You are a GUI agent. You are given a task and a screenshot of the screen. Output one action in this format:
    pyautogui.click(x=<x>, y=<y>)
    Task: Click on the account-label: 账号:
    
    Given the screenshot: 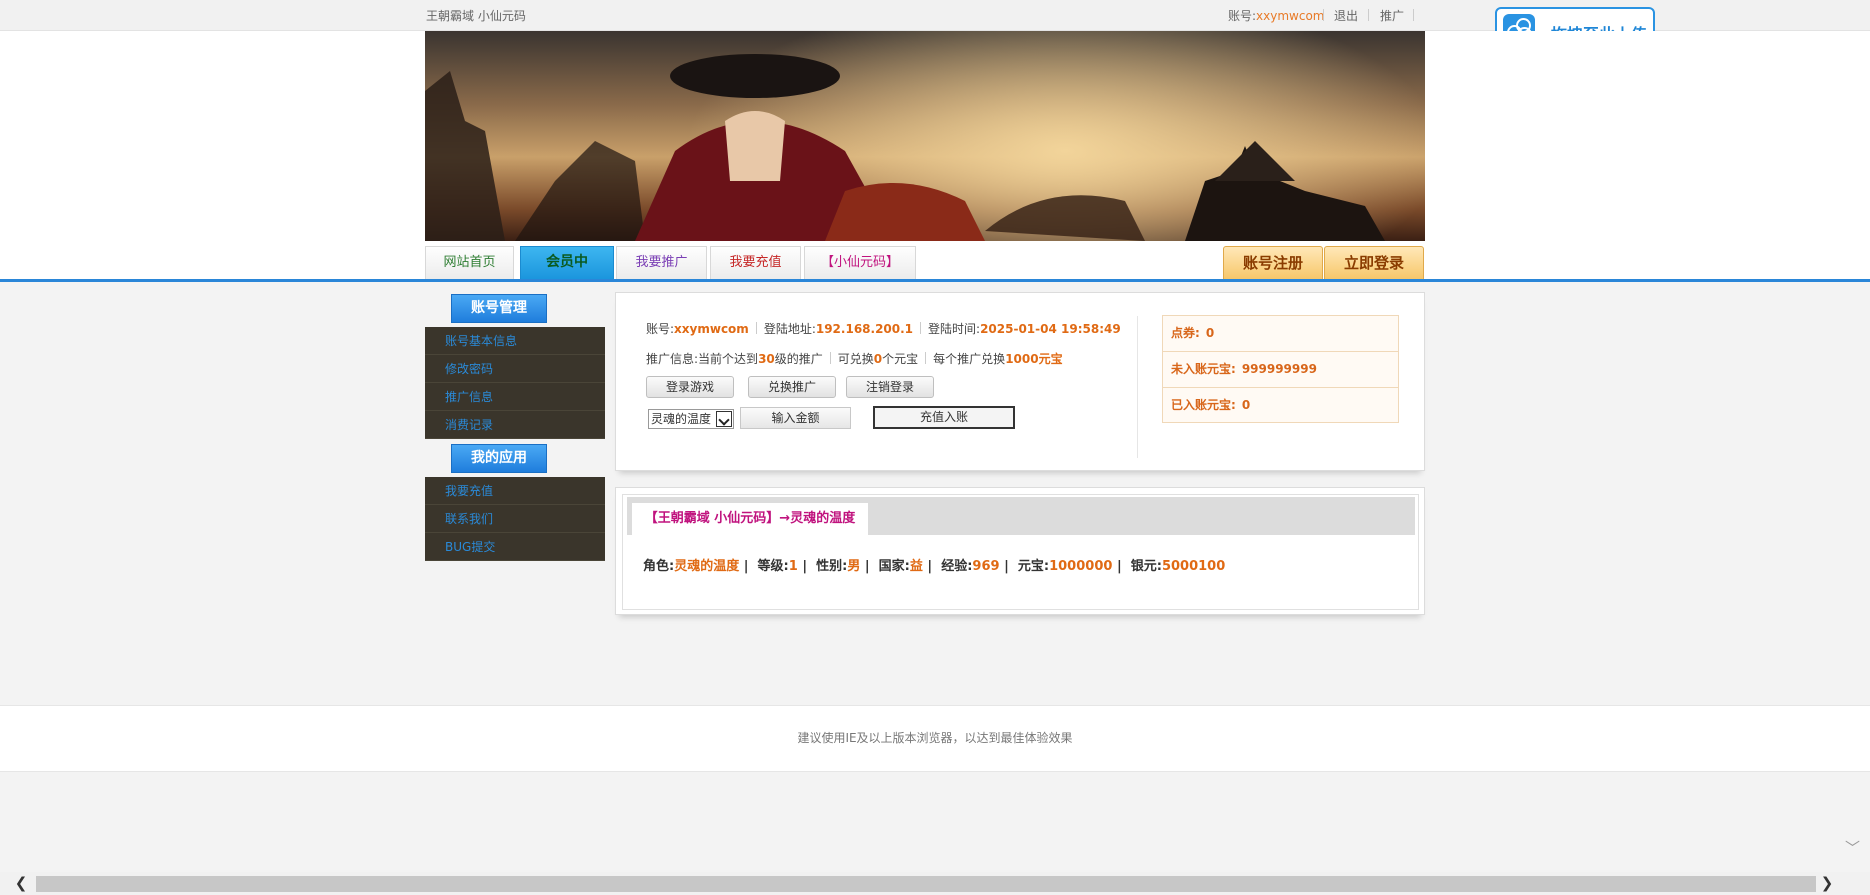 What is the action you would take?
    pyautogui.click(x=1242, y=16)
    